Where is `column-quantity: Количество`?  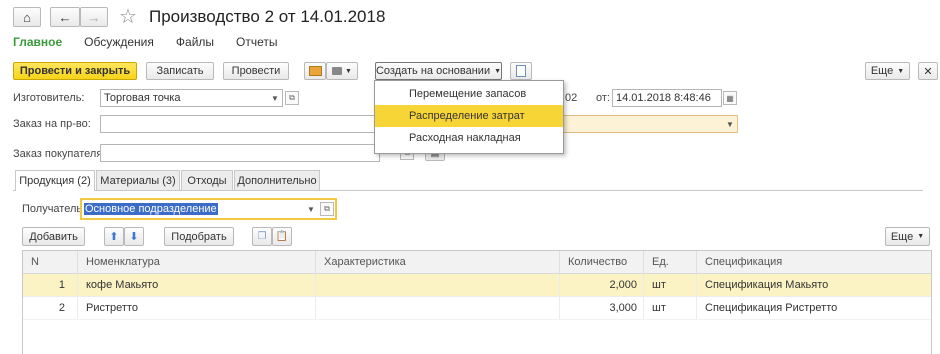
column-quantity: Количество is located at coordinates (602, 262).